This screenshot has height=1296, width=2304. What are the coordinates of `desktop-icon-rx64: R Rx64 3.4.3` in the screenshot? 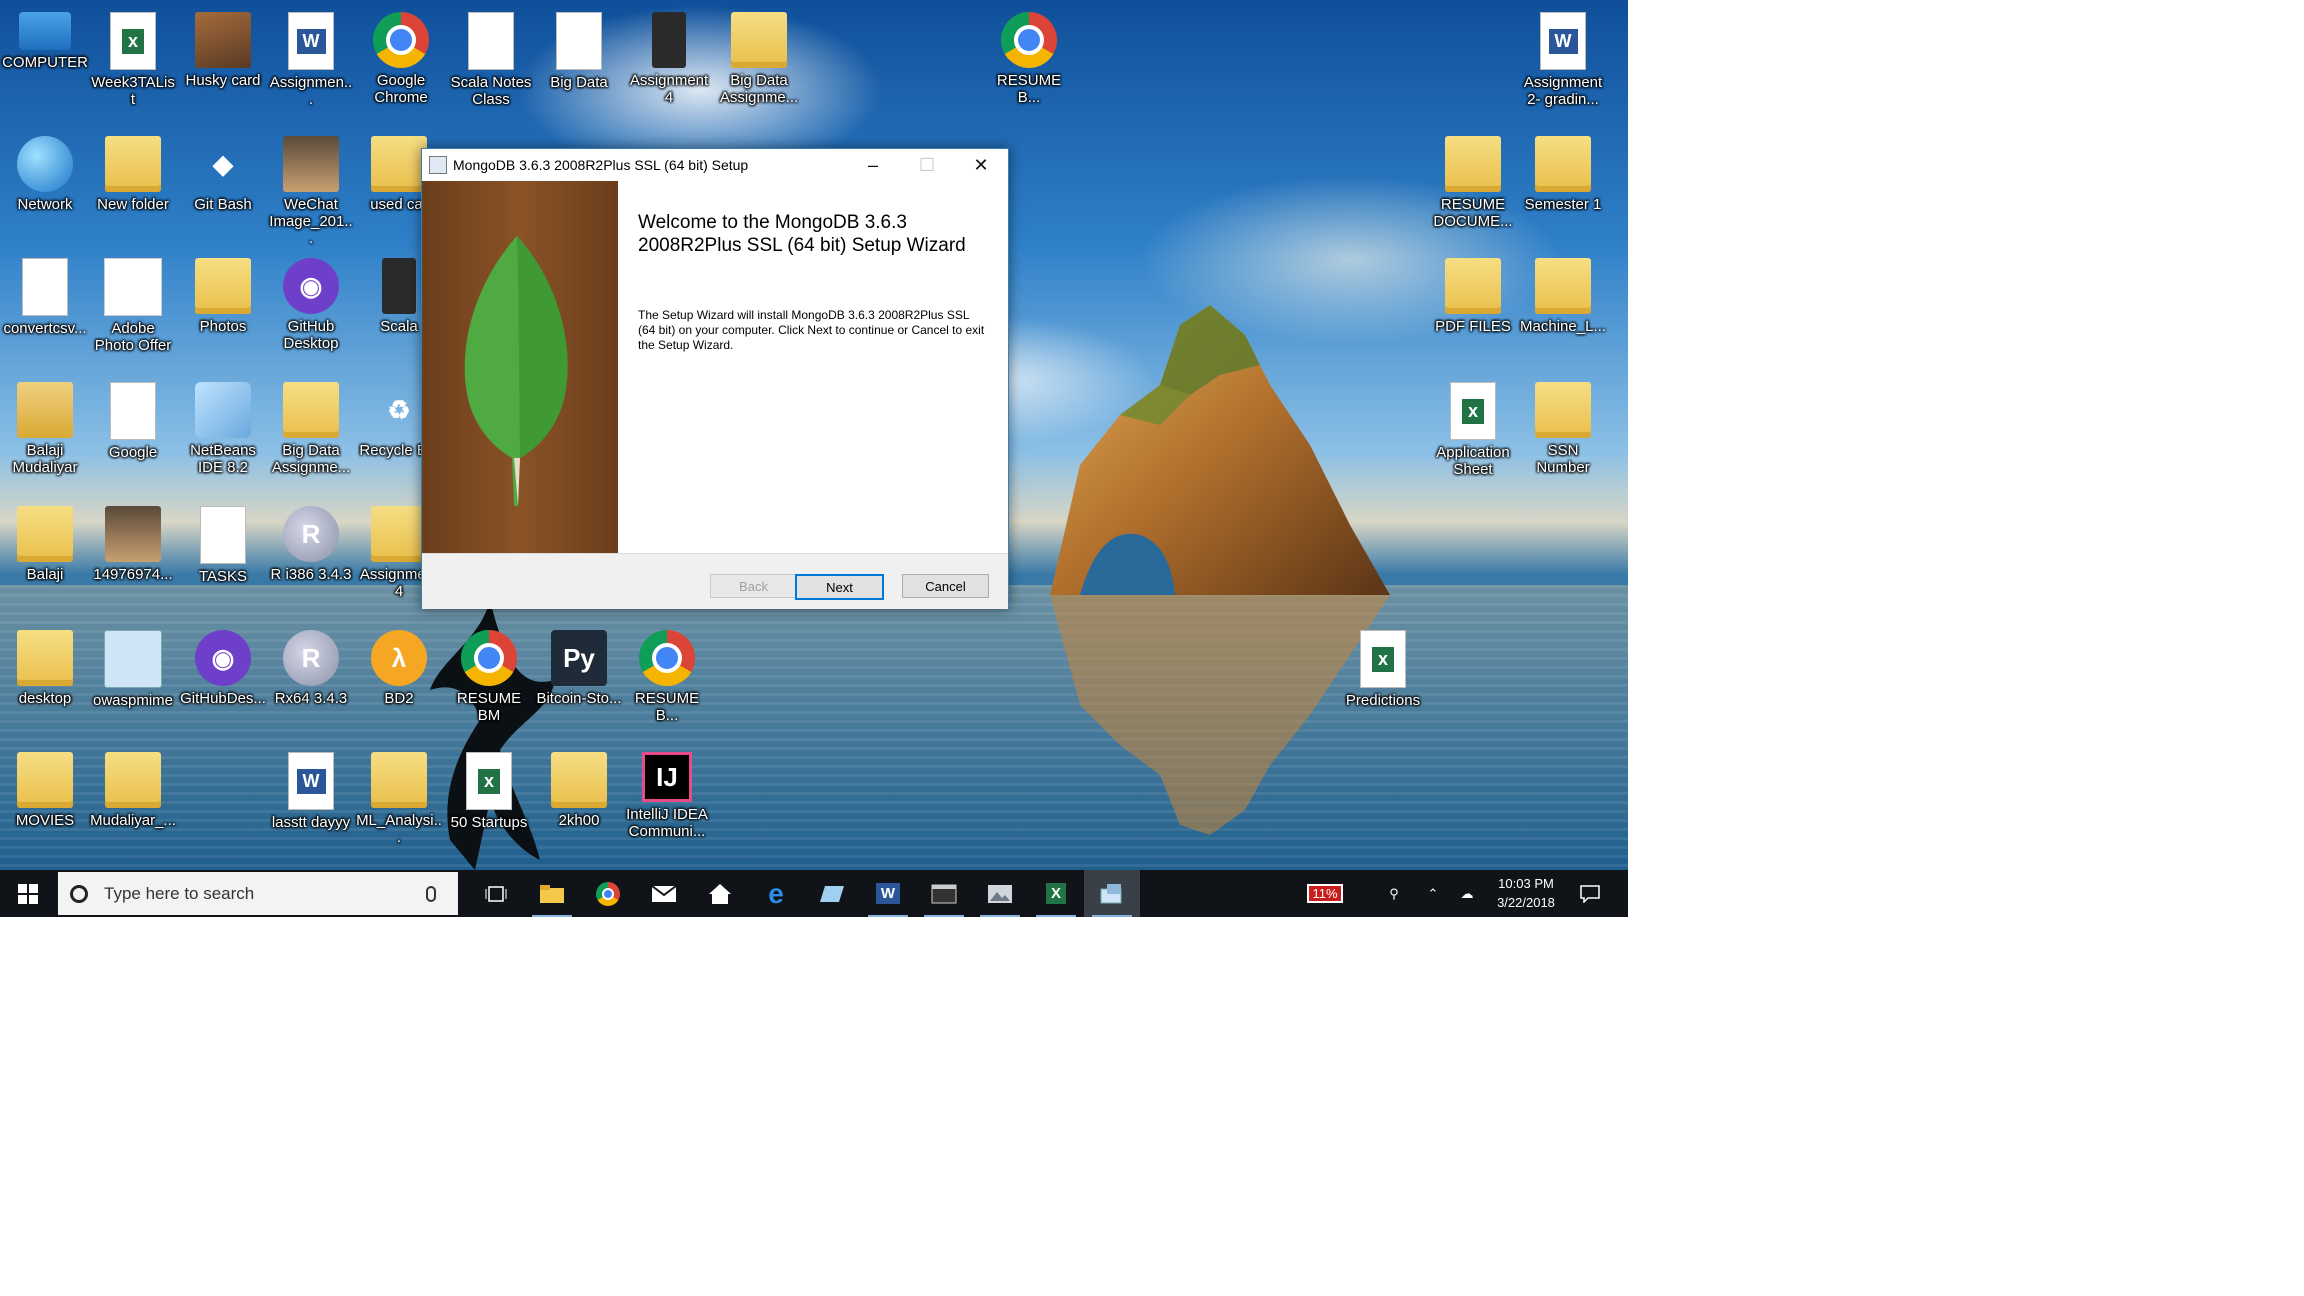 It's located at (311, 683).